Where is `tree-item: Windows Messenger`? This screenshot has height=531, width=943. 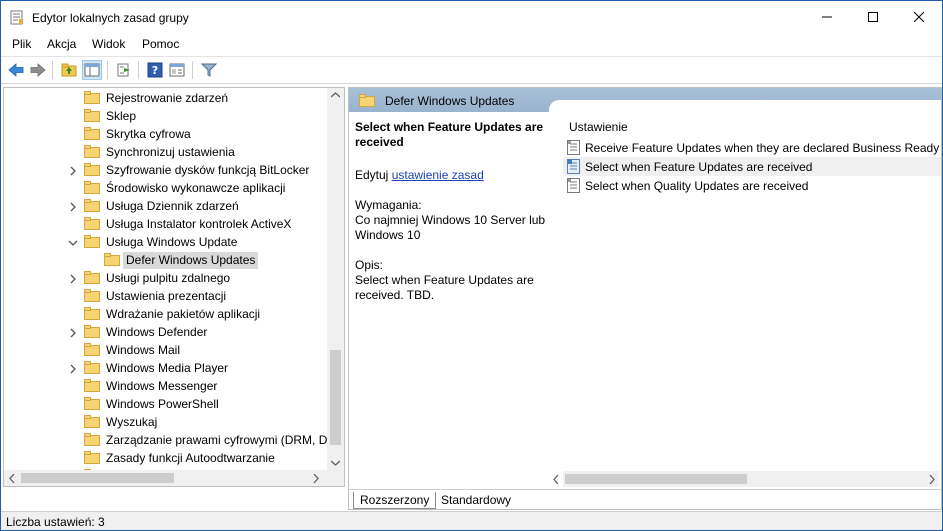
tree-item: Windows Messenger is located at coordinates (165, 386).